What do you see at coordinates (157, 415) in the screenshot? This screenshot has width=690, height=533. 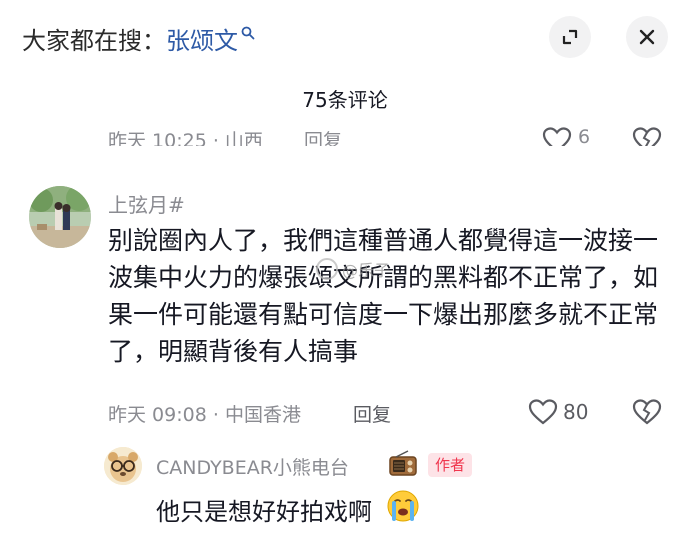 I see `comment-time: 昨天 09:08` at bounding box center [157, 415].